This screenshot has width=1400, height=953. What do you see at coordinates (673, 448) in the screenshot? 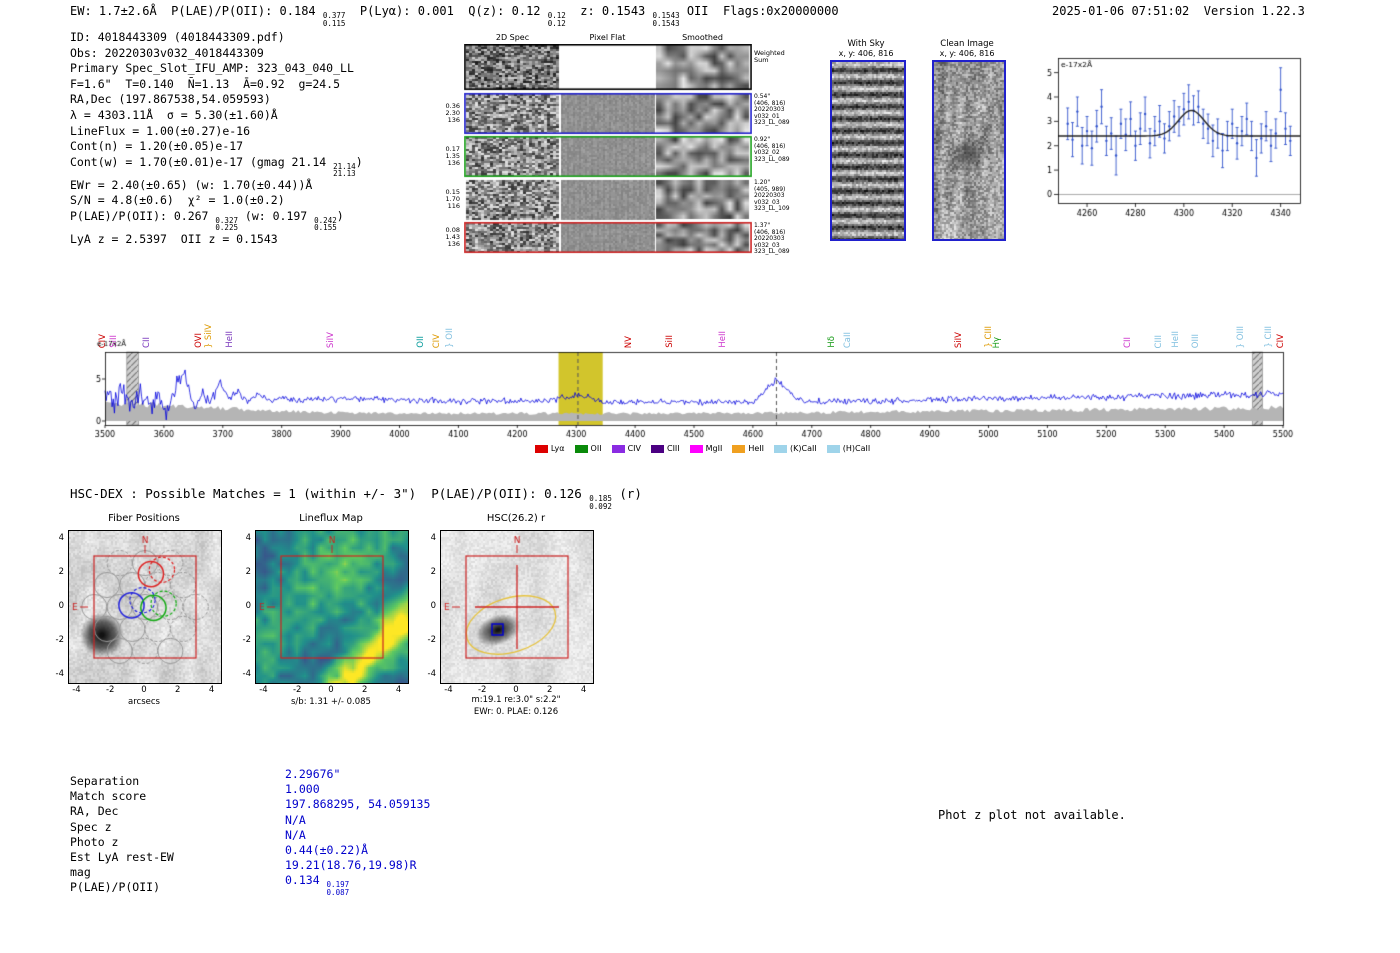
I see `legend-label: CIII` at bounding box center [673, 448].